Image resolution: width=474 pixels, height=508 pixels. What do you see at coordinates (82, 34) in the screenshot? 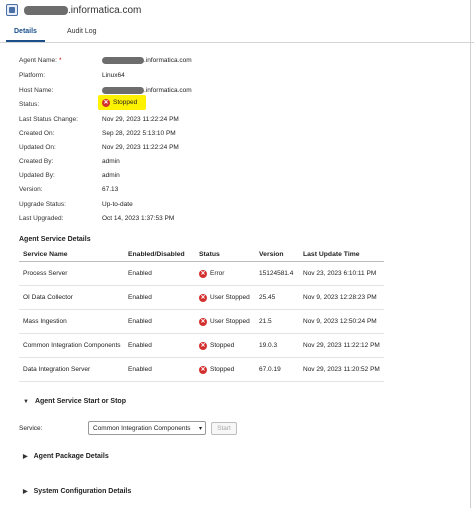
I see `tab-audit-log: Audit Log` at bounding box center [82, 34].